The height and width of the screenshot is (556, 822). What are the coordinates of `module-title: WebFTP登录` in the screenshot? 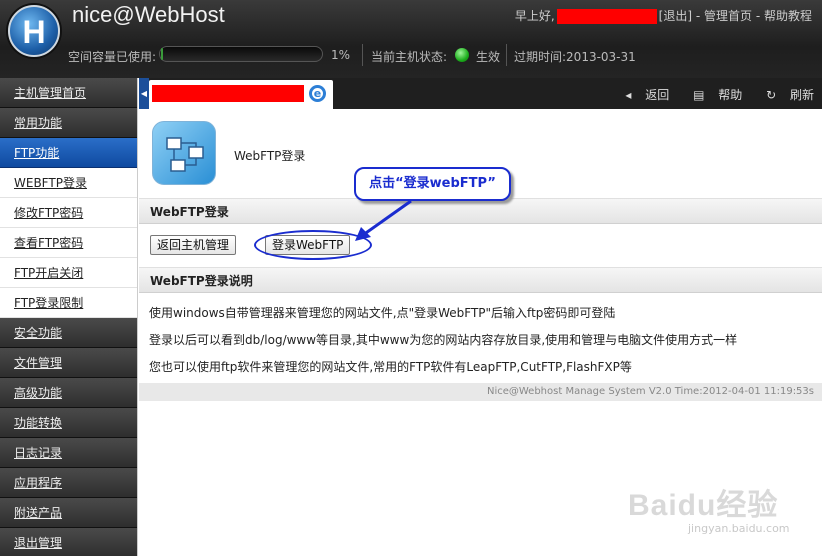 It's located at (270, 156).